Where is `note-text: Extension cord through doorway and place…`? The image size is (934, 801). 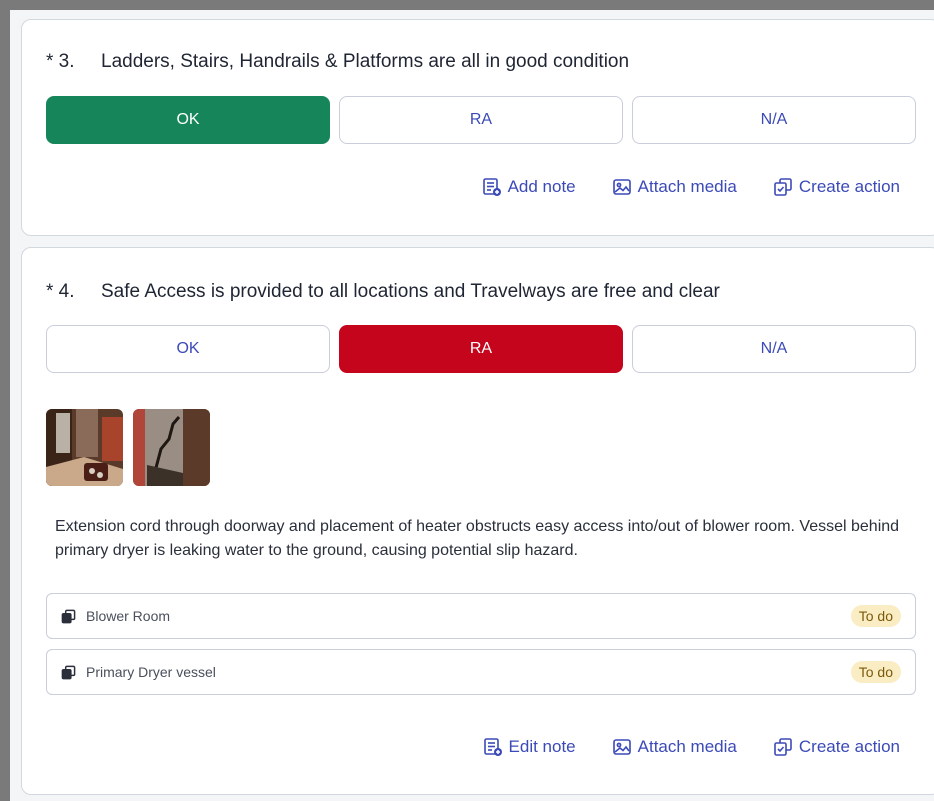
note-text: Extension cord through doorway and place… is located at coordinates (477, 538).